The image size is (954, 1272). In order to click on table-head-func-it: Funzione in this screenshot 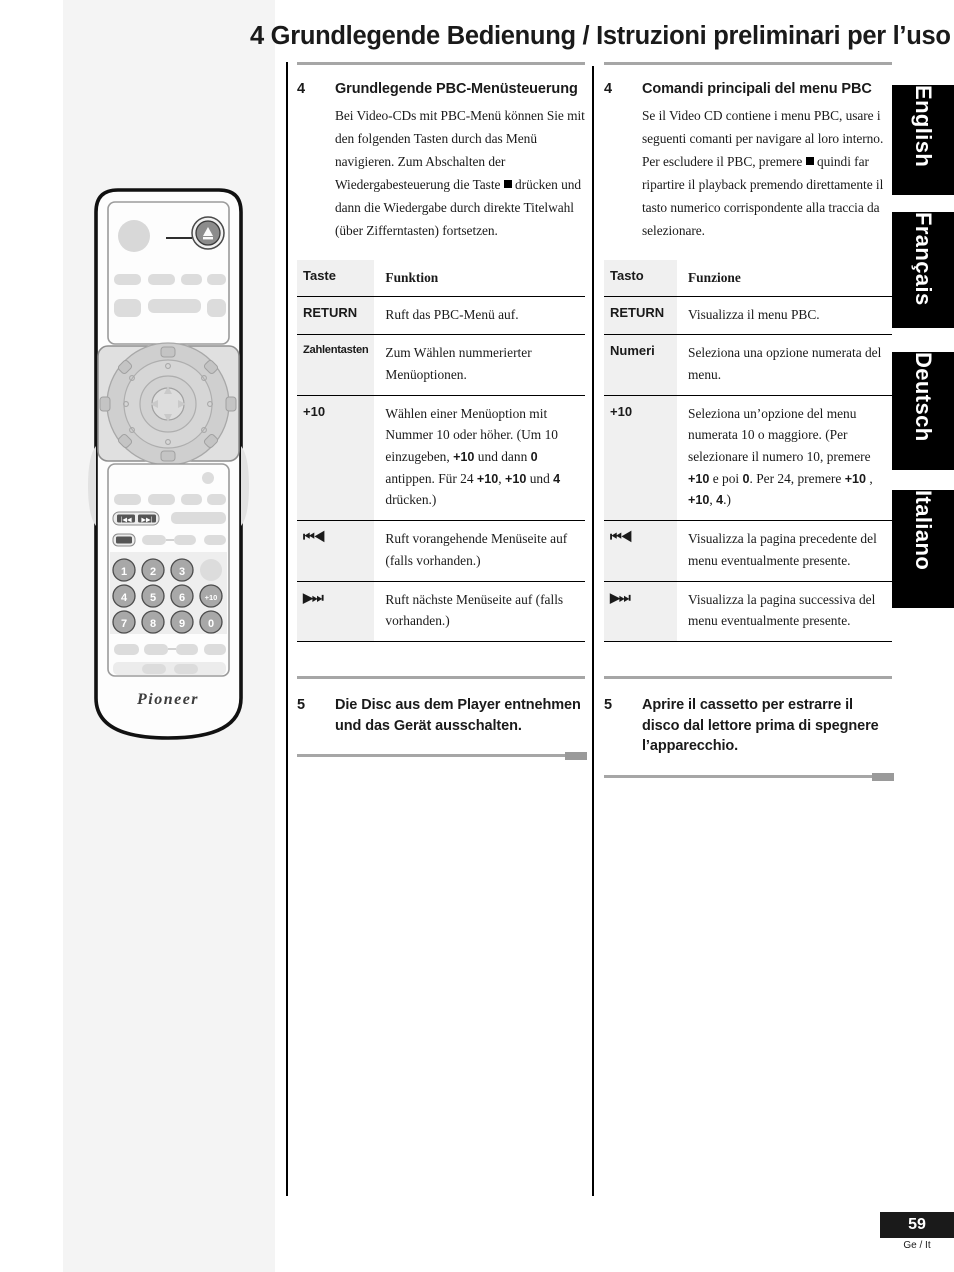, I will do `click(784, 278)`.